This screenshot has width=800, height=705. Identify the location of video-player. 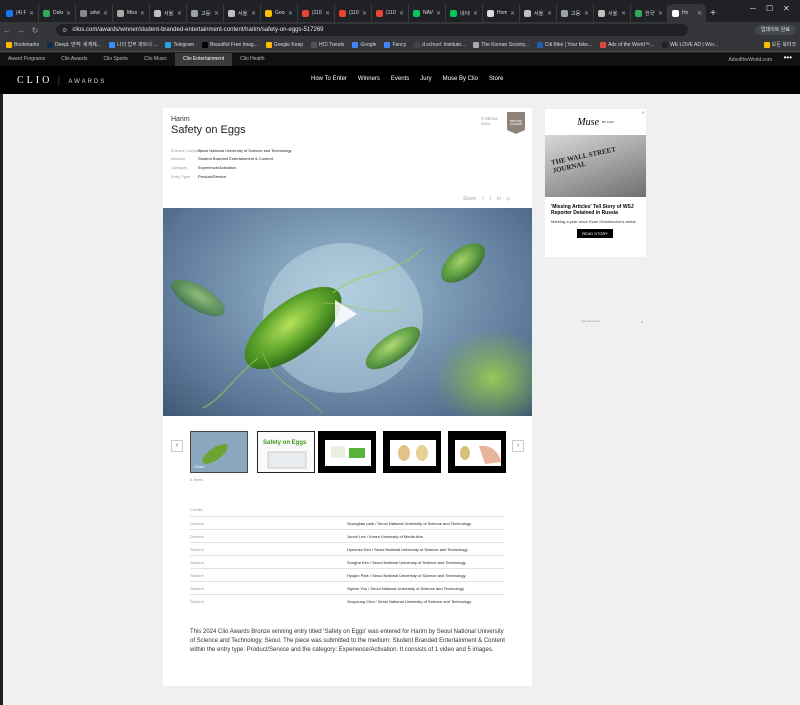
(347, 312).